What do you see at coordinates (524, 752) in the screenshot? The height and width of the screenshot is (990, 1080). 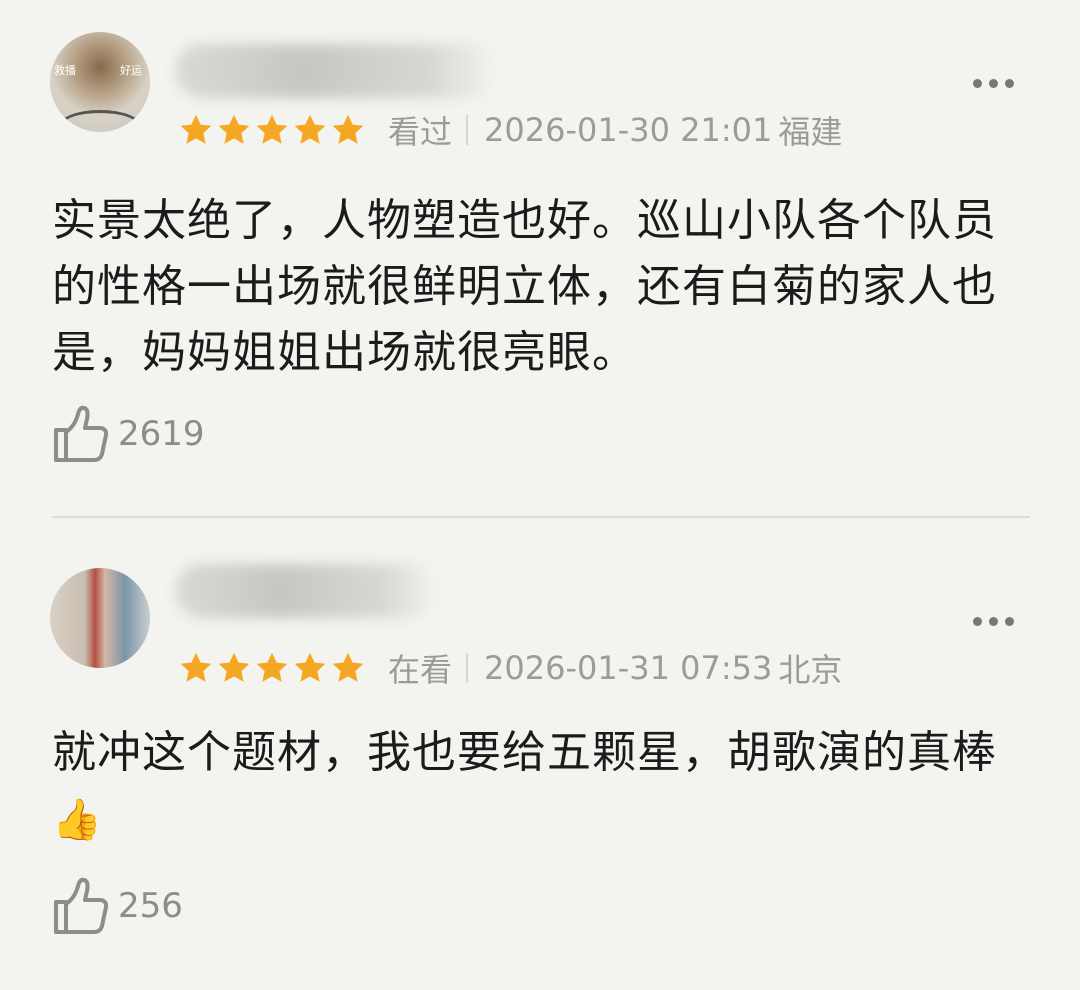 I see `review-text-content: 就冲这个题材，我也要给五颗星，胡歌演的真棒` at bounding box center [524, 752].